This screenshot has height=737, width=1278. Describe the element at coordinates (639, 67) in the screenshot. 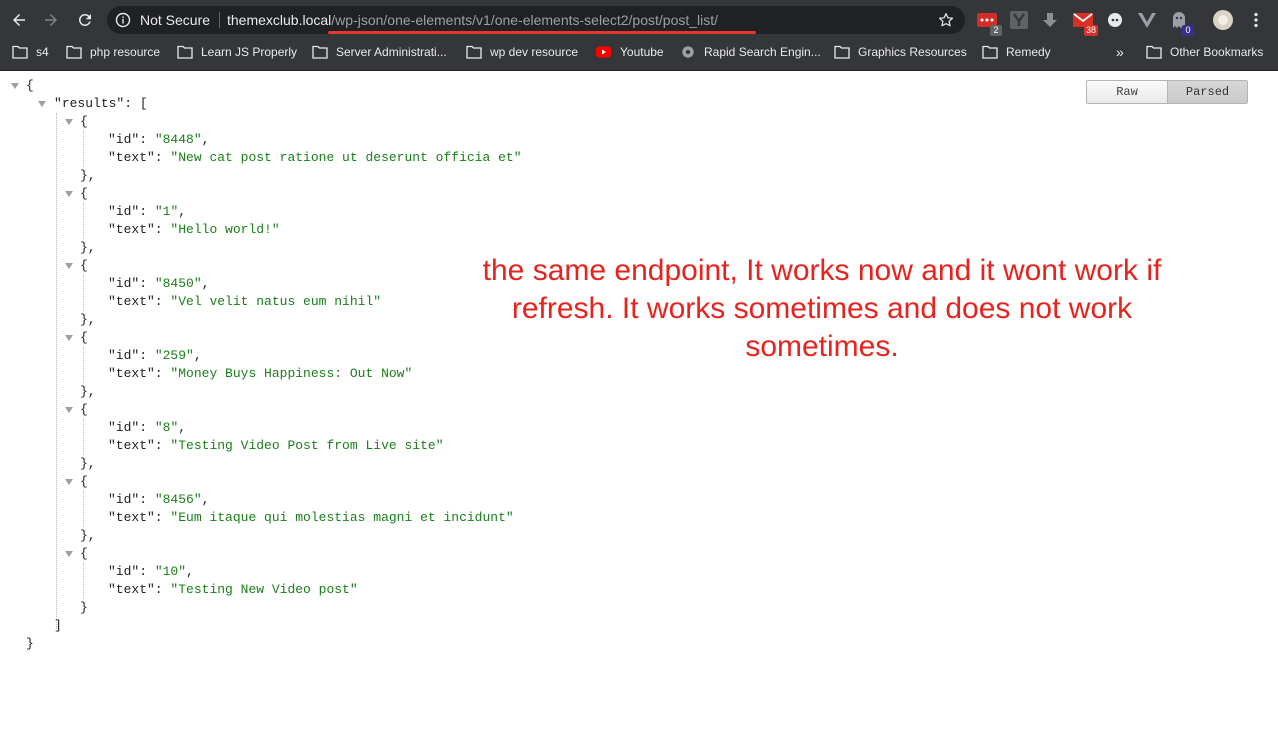

I see `toolbar-bottom-edge` at that location.